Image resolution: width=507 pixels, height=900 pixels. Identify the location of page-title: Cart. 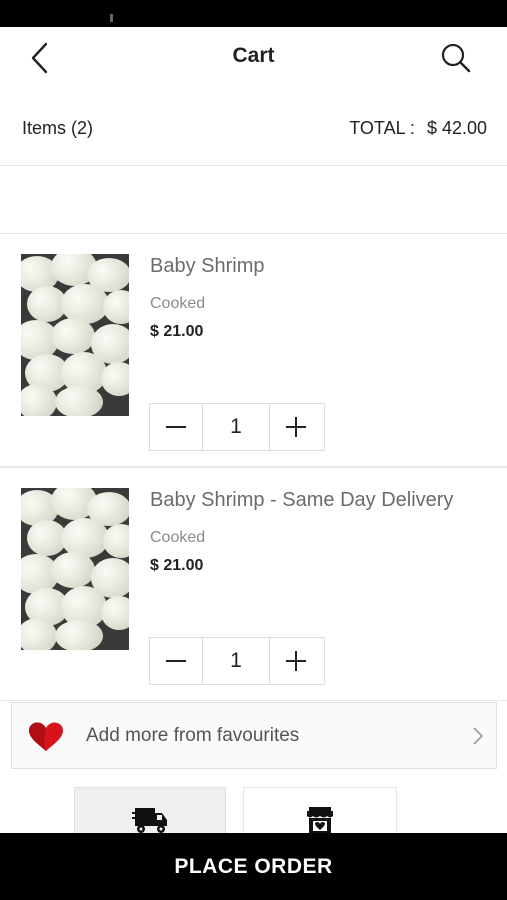
(253, 55).